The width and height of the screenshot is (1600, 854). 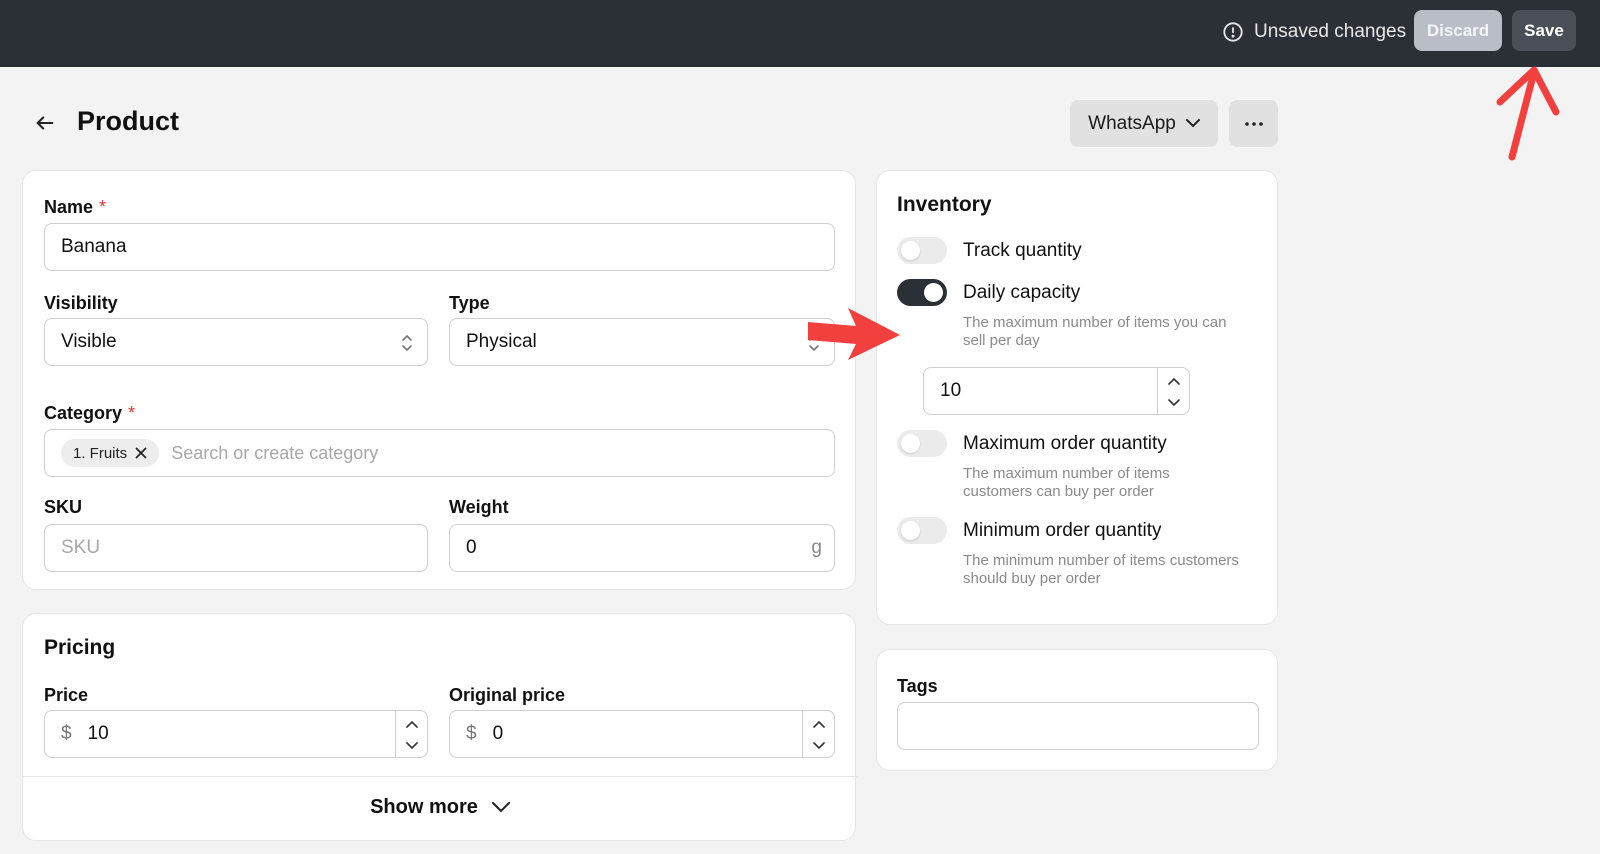 What do you see at coordinates (100, 453) in the screenshot?
I see `category-chip-label: 1. Fruits` at bounding box center [100, 453].